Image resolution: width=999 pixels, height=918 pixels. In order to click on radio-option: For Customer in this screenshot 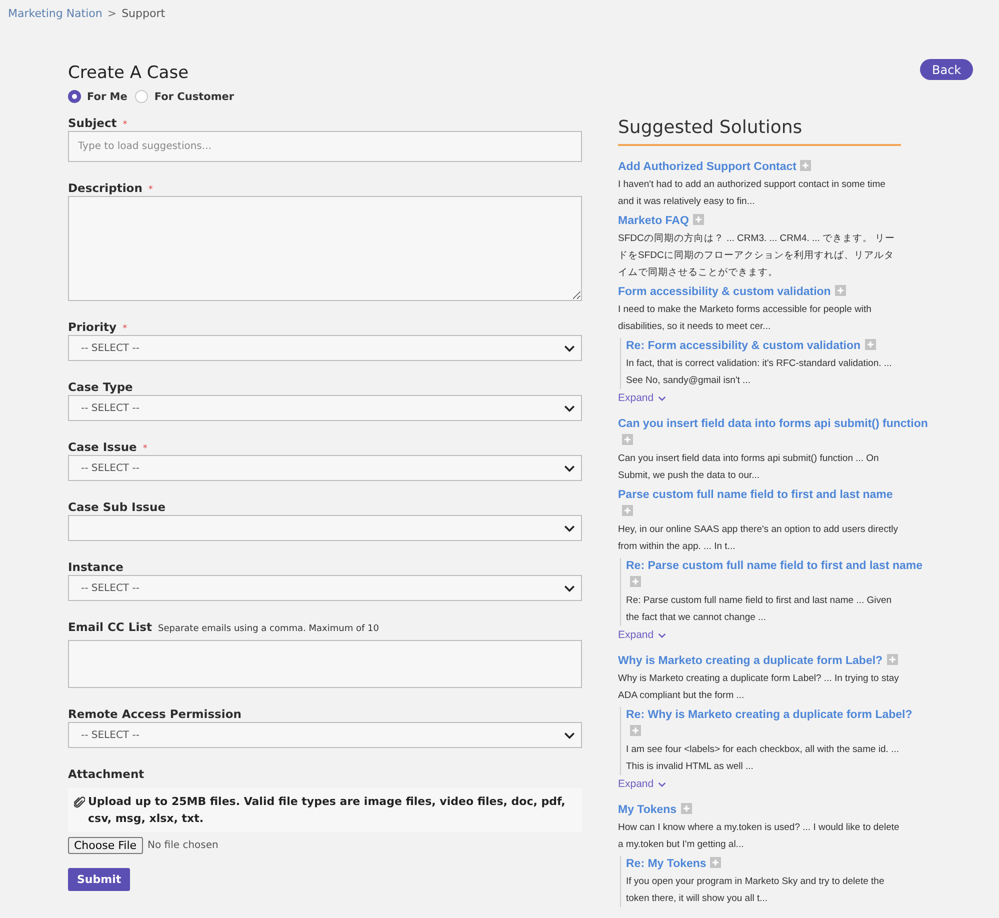, I will do `click(184, 96)`.